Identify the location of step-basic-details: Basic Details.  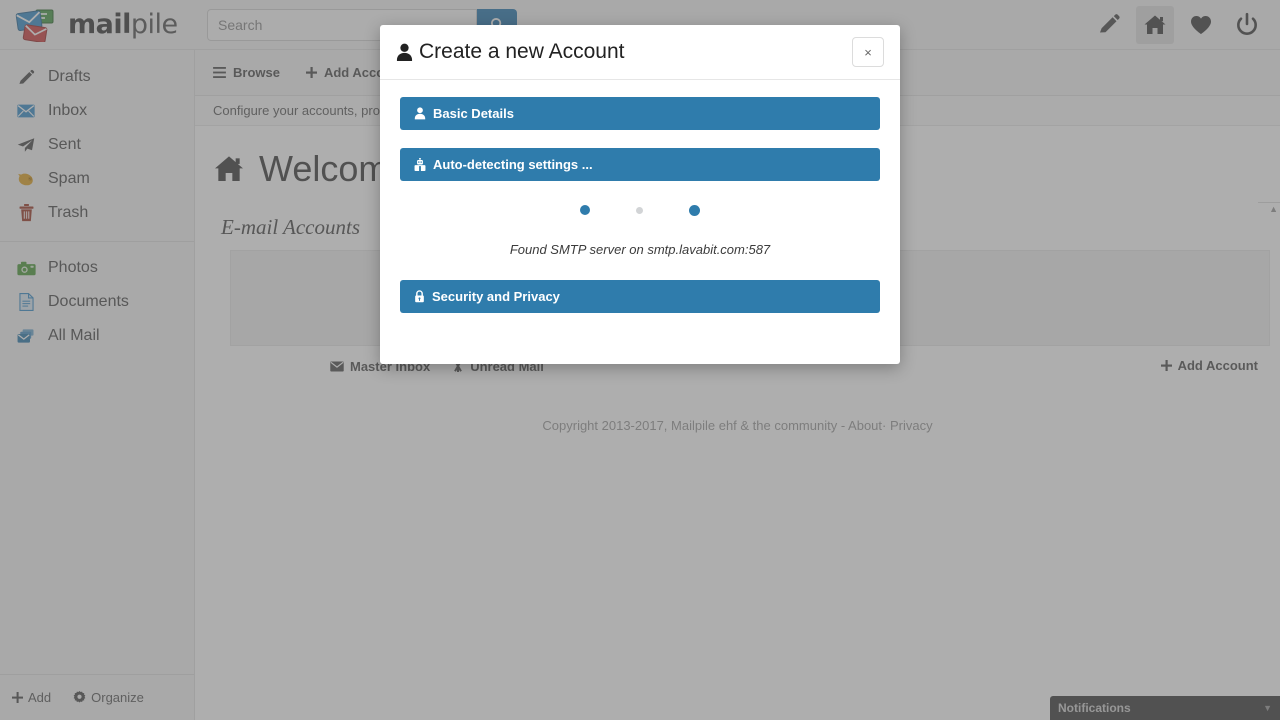
(640, 113).